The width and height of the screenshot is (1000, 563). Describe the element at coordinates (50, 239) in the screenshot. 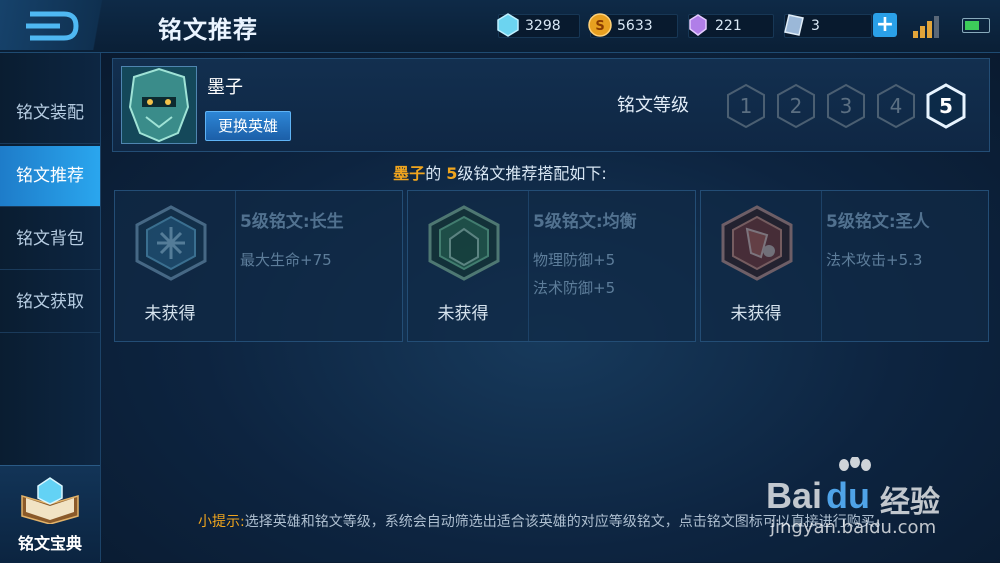

I see `sidebar-item-rune-bag: 铭文背包` at that location.